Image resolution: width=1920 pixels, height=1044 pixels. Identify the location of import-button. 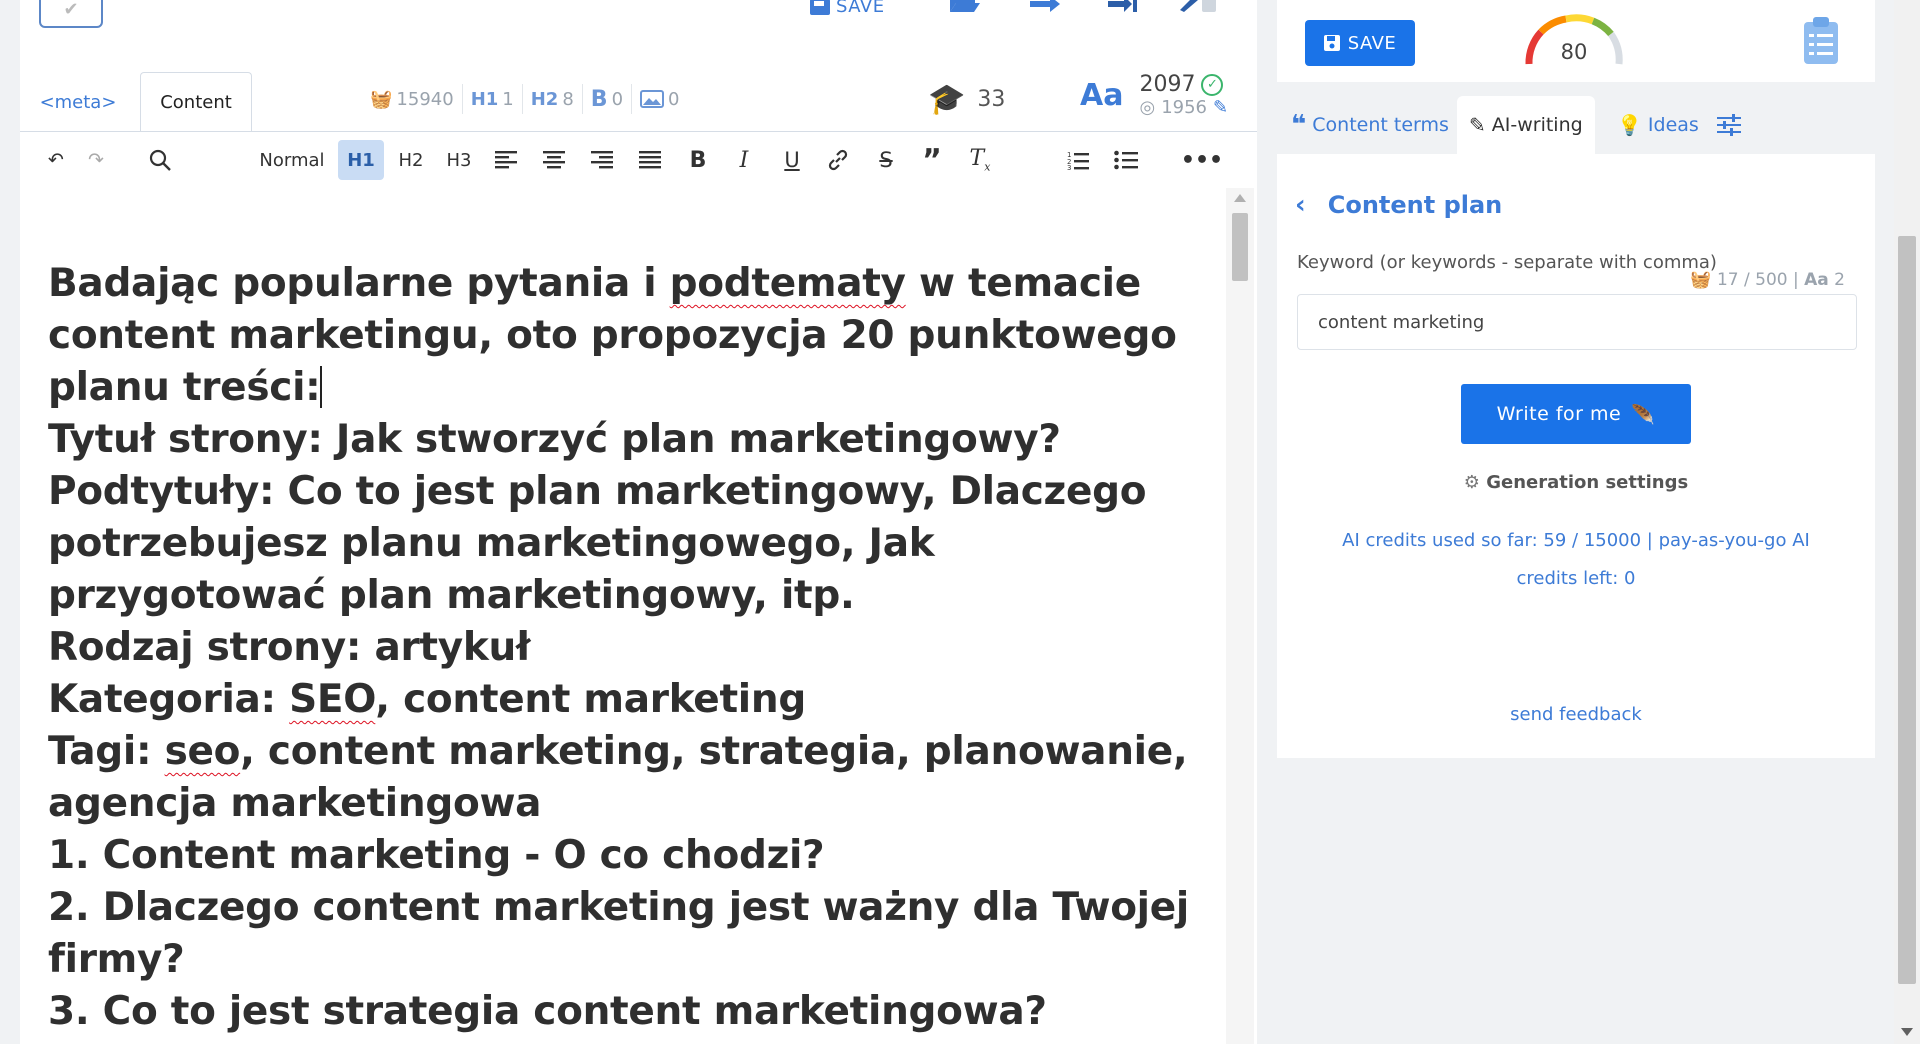
(1123, 6).